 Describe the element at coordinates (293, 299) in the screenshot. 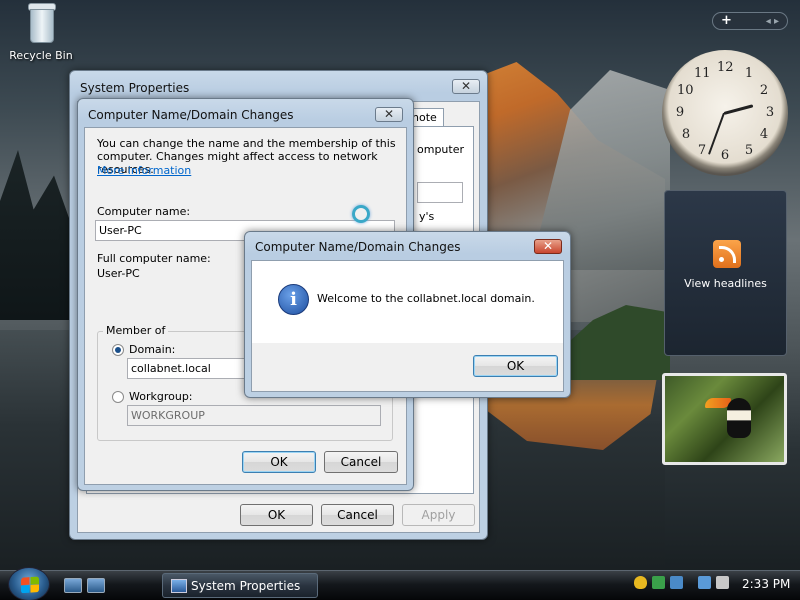

I see `info-icon: i` at that location.